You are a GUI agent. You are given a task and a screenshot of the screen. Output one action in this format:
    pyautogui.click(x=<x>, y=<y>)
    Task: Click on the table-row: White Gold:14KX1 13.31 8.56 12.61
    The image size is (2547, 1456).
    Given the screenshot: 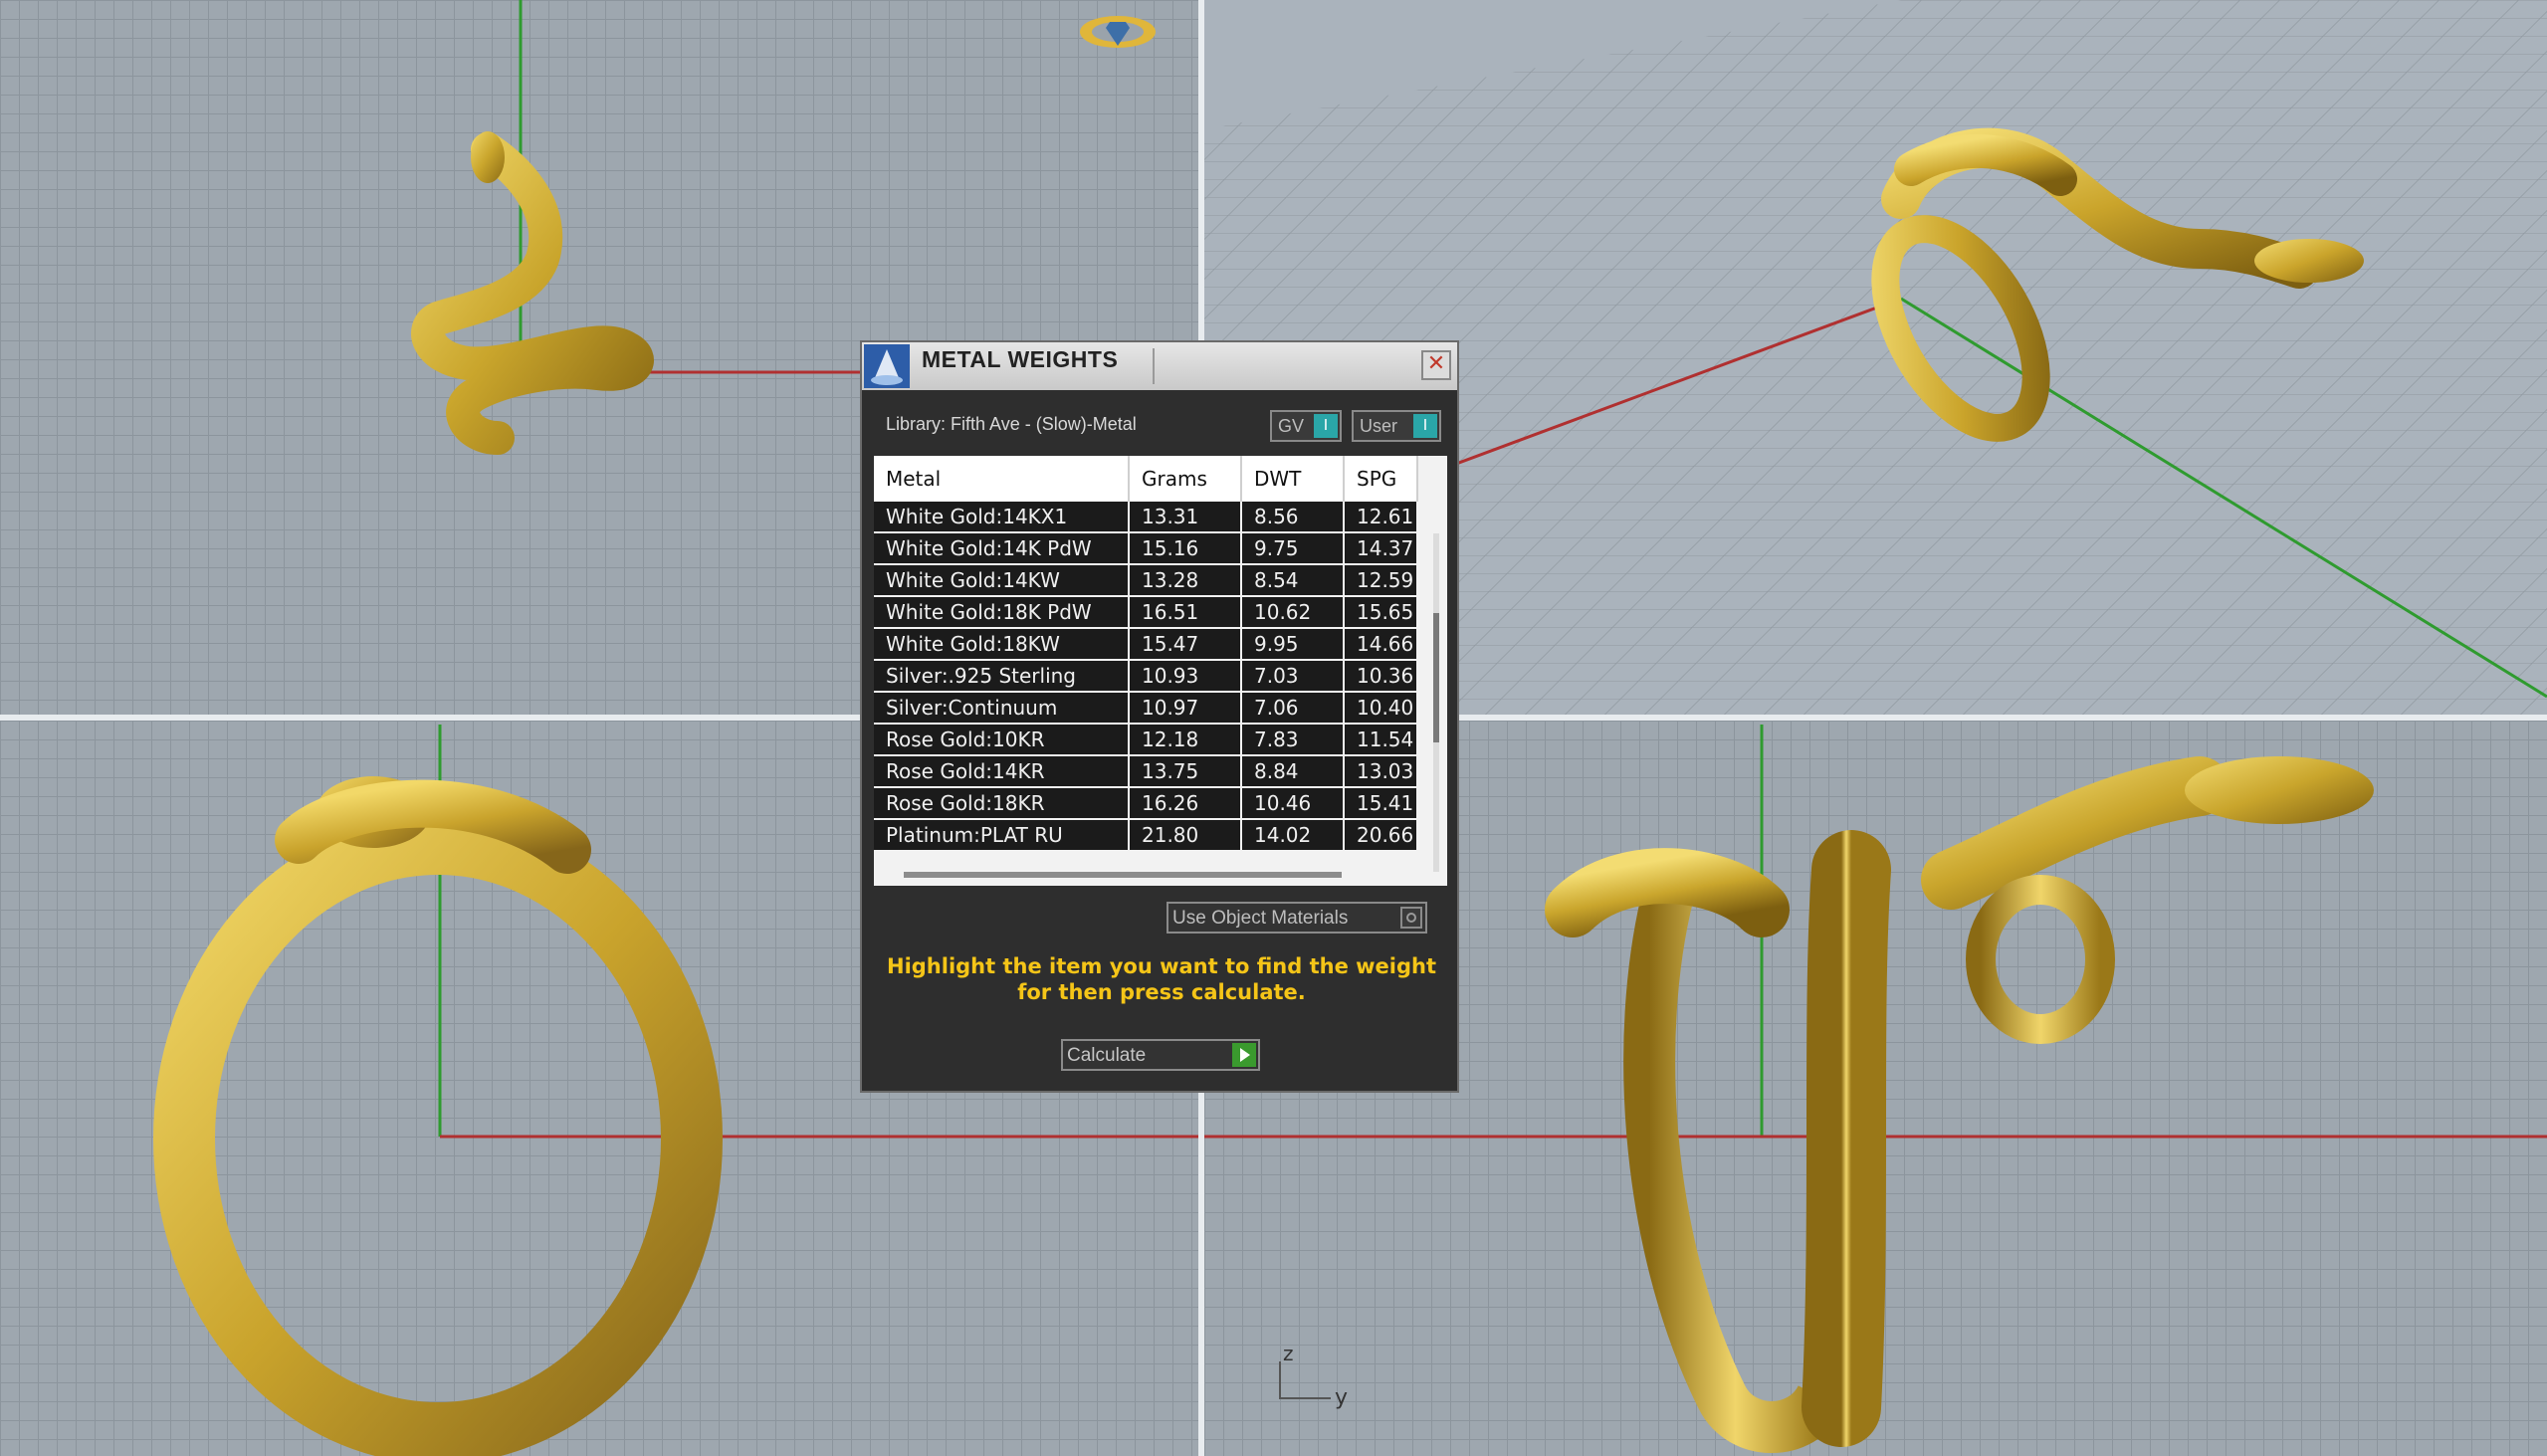 What is the action you would take?
    pyautogui.click(x=1146, y=517)
    